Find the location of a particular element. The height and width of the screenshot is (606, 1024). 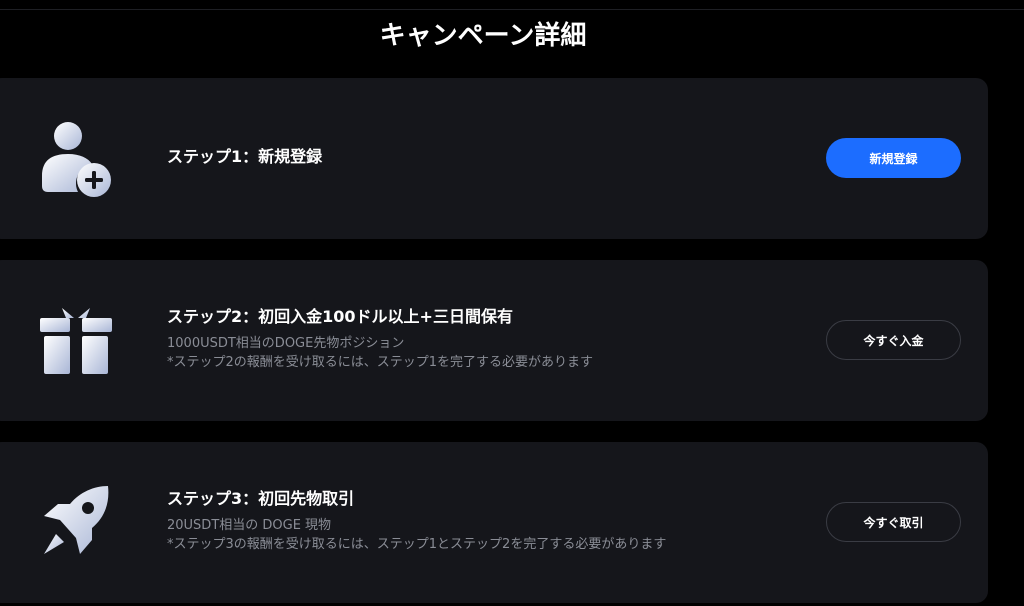

step-condition: *ステップ2の報酬を受け取るには、ステップ1を完了する必要があります is located at coordinates (380, 362).